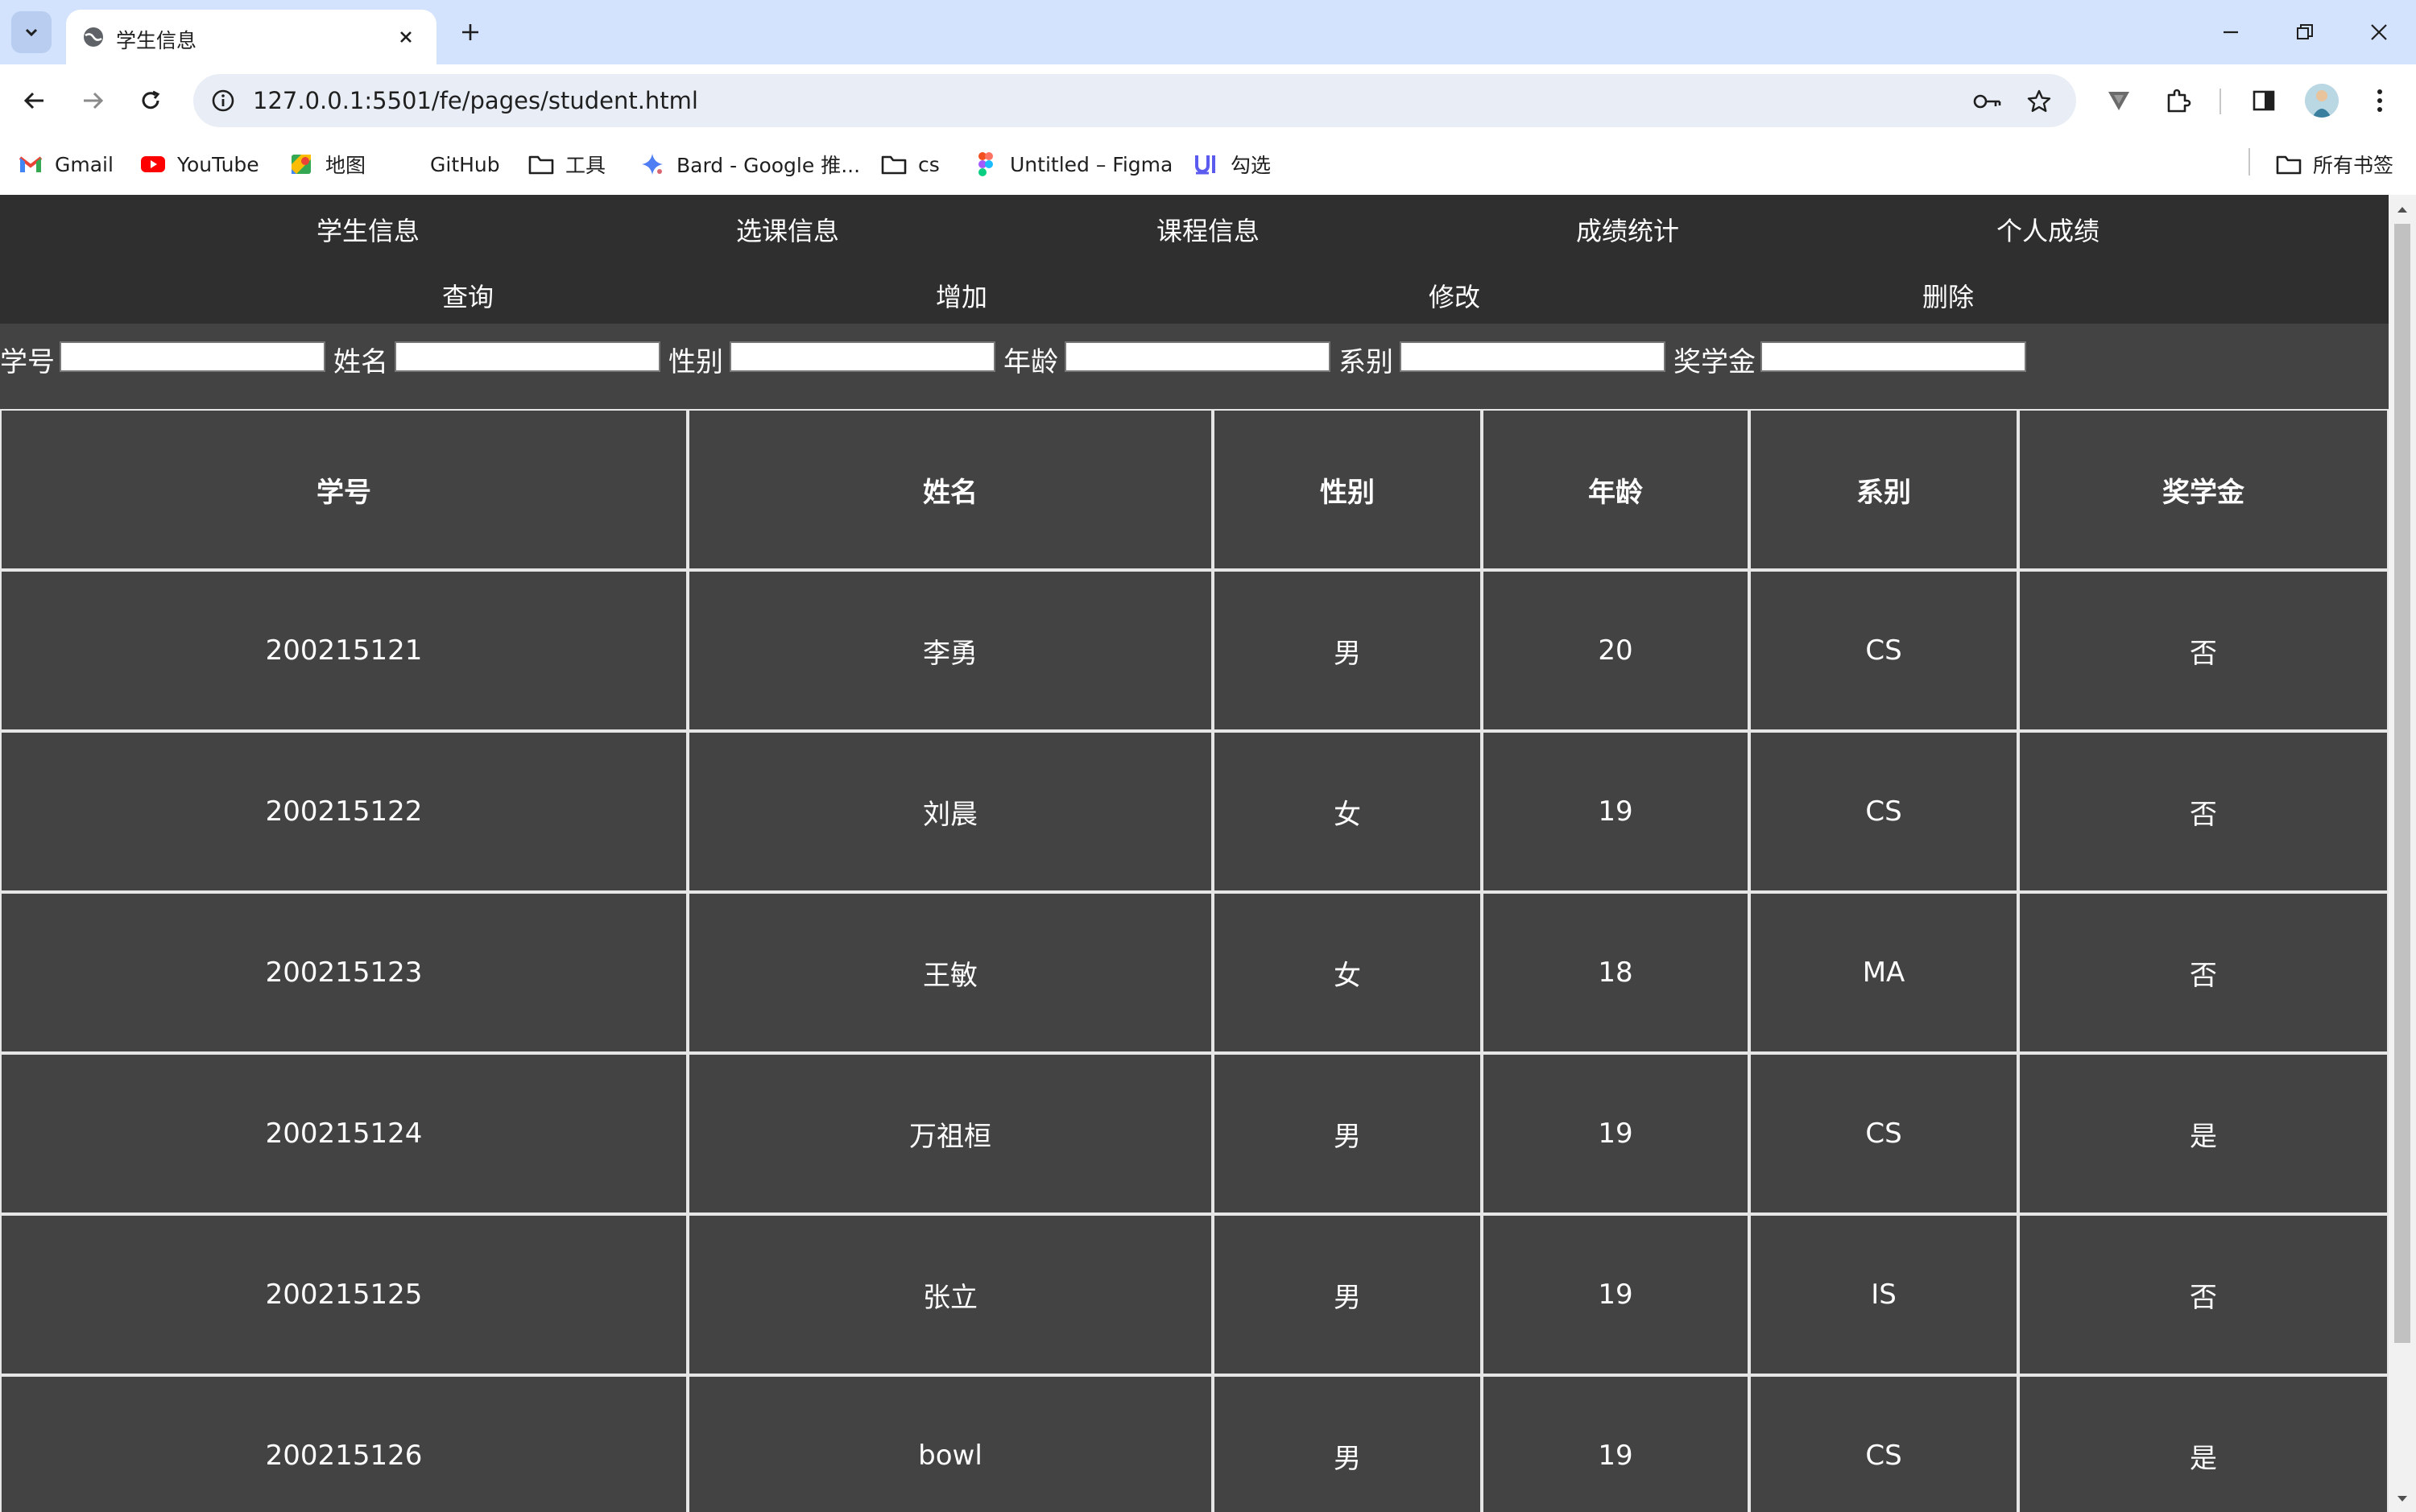 Image resolution: width=2416 pixels, height=1512 pixels. Describe the element at coordinates (2039, 101) in the screenshot. I see `bookmark-star-button` at that location.